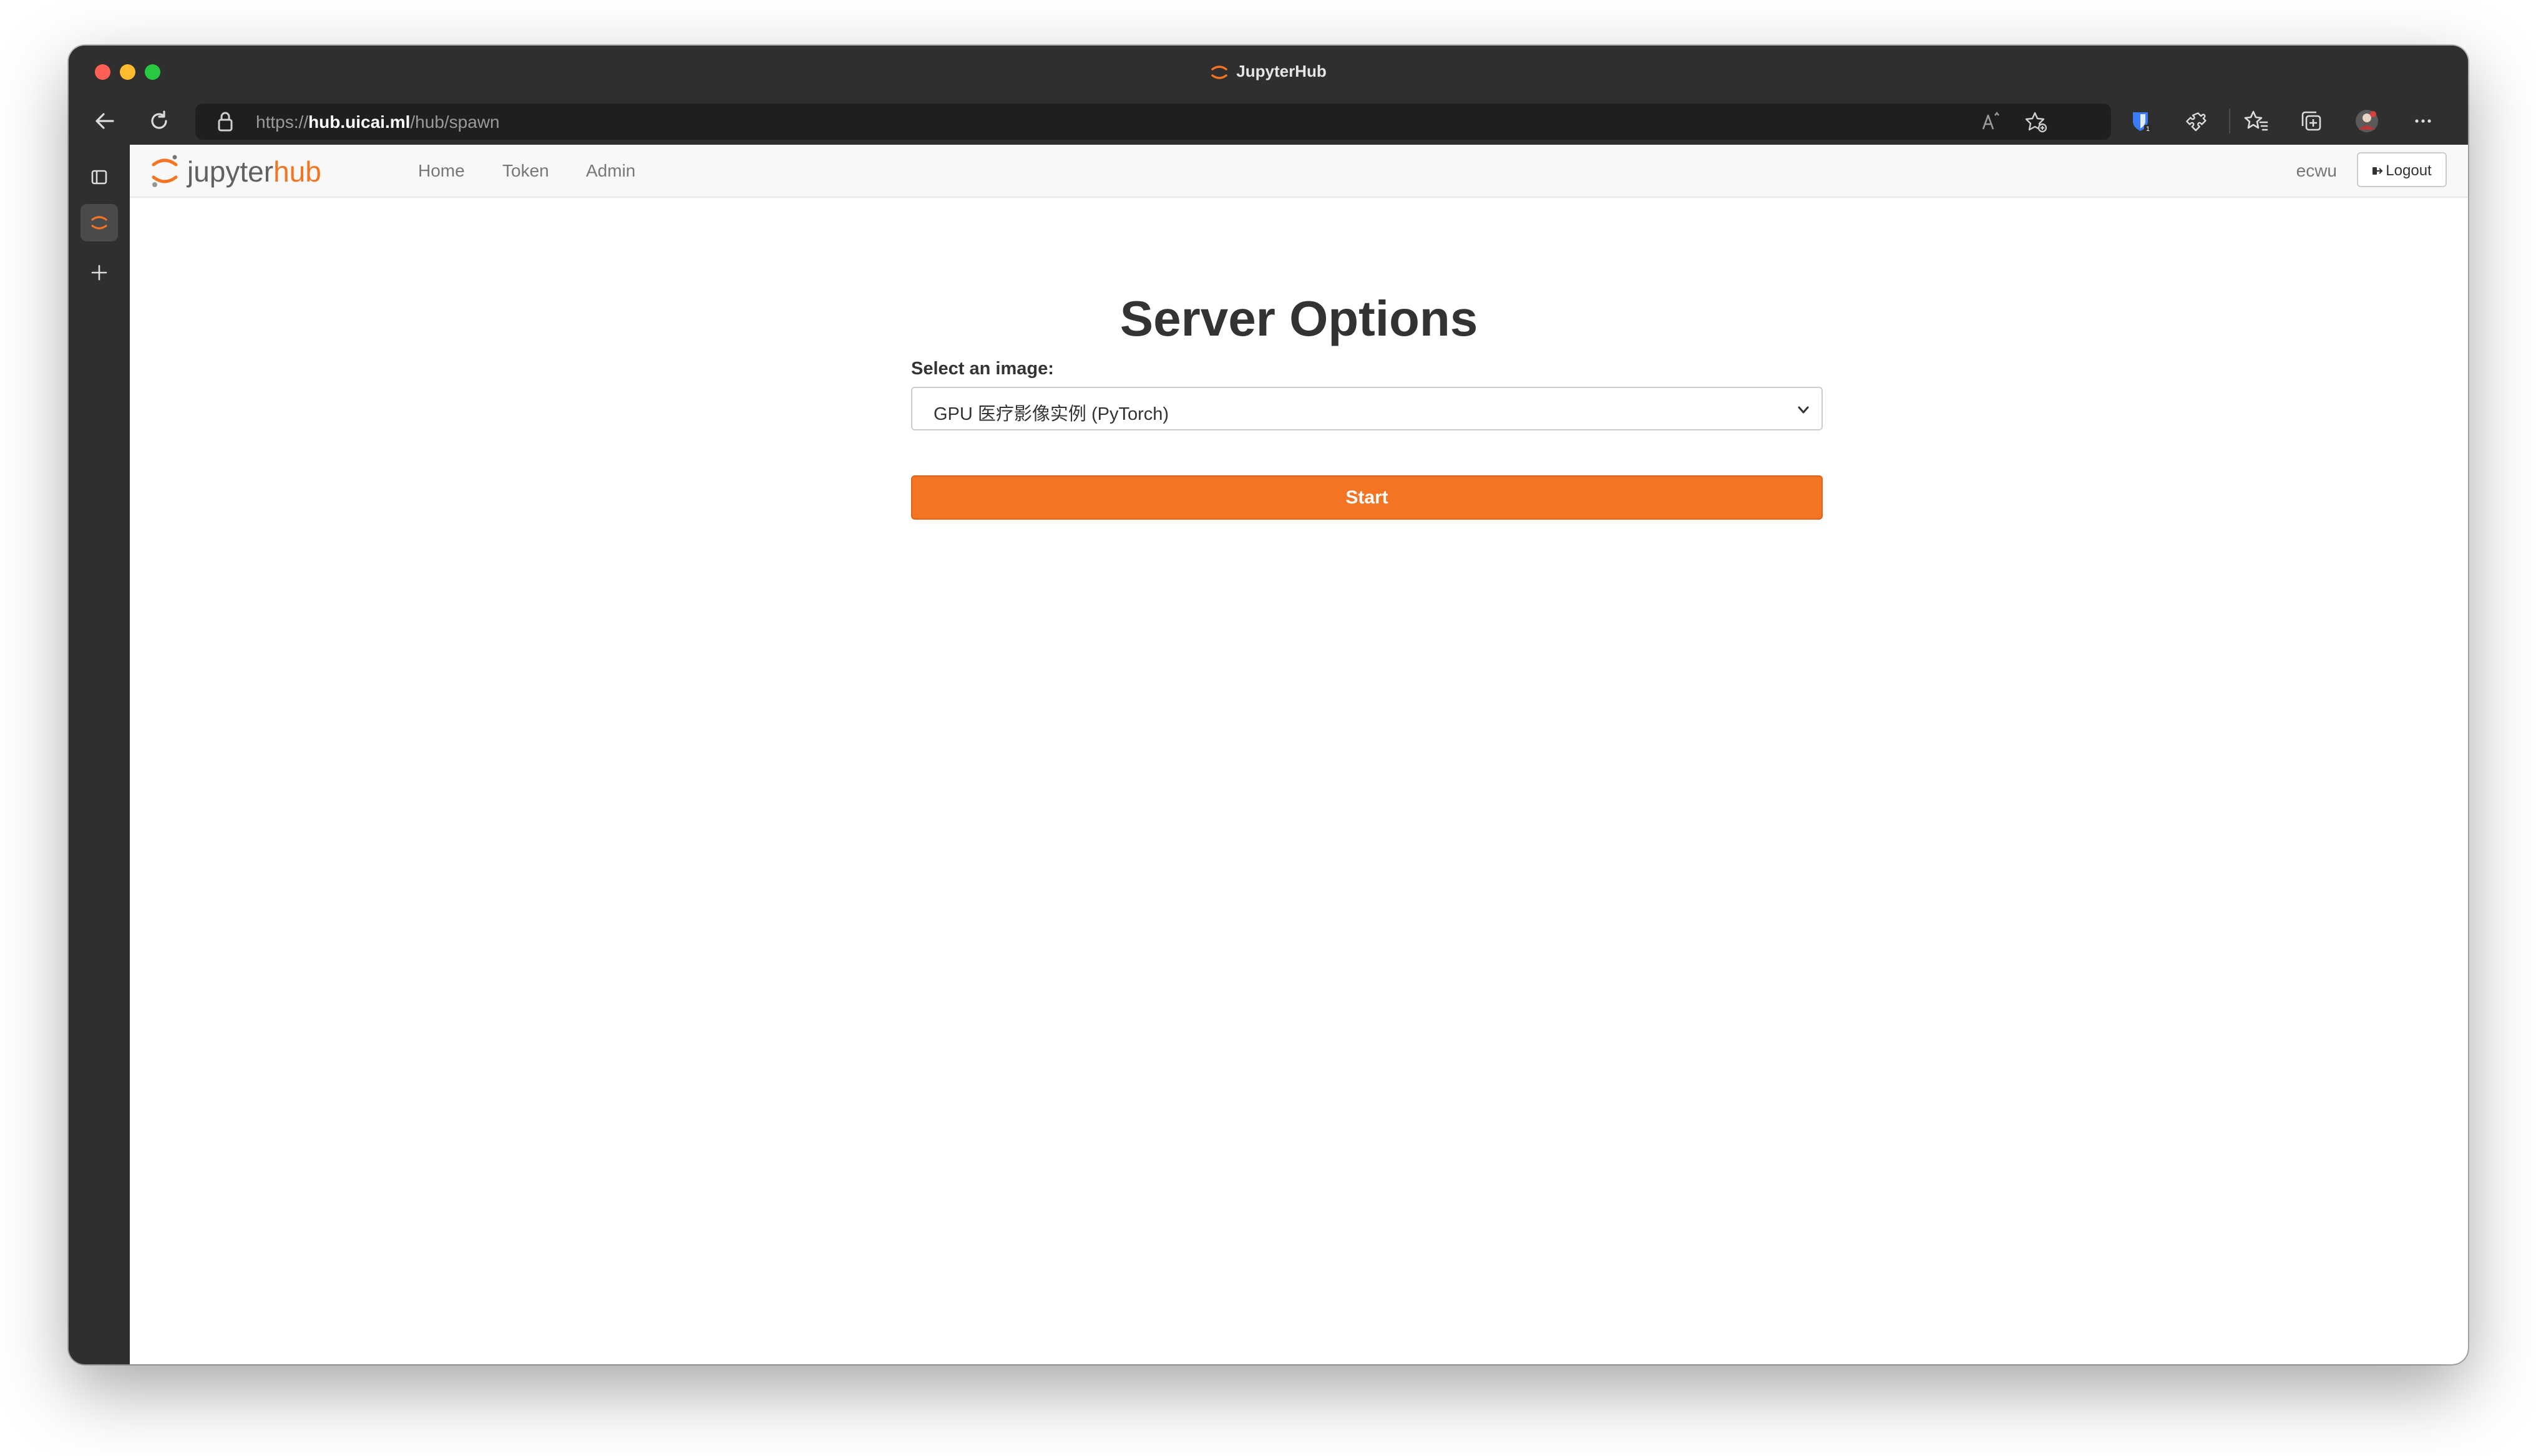 The image size is (2536, 1456). What do you see at coordinates (2036, 122) in the screenshot?
I see `add-favorite-icon` at bounding box center [2036, 122].